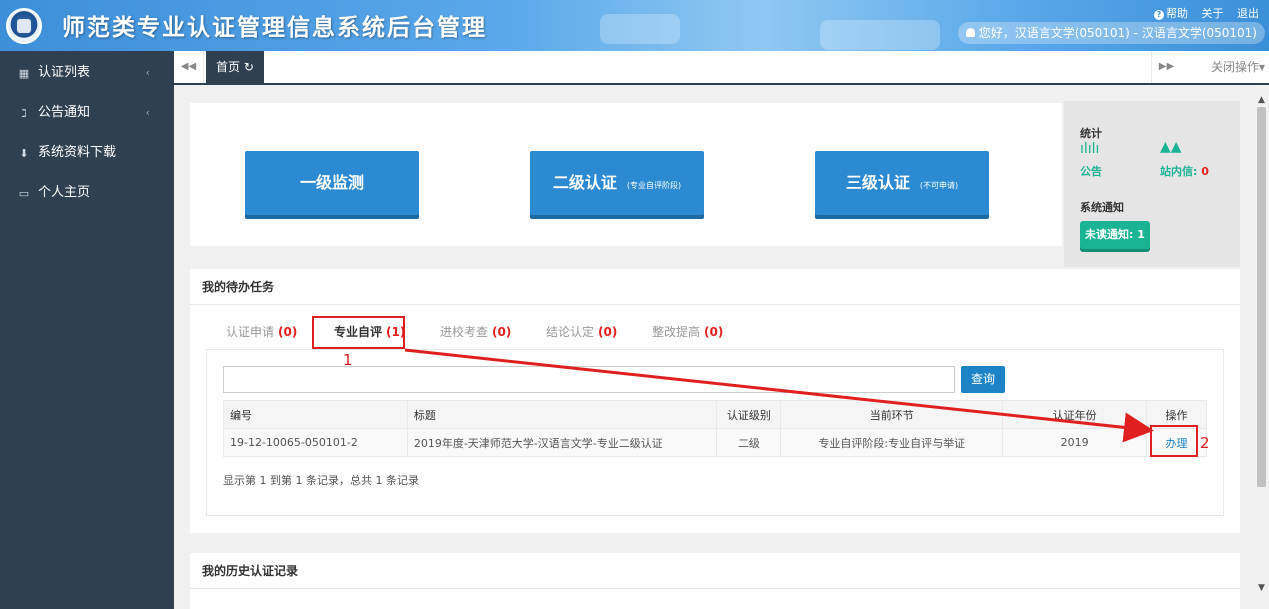 Image resolution: width=1269 pixels, height=609 pixels. What do you see at coordinates (1166, 13) in the screenshot?
I see `help-link: ? 帮助` at bounding box center [1166, 13].